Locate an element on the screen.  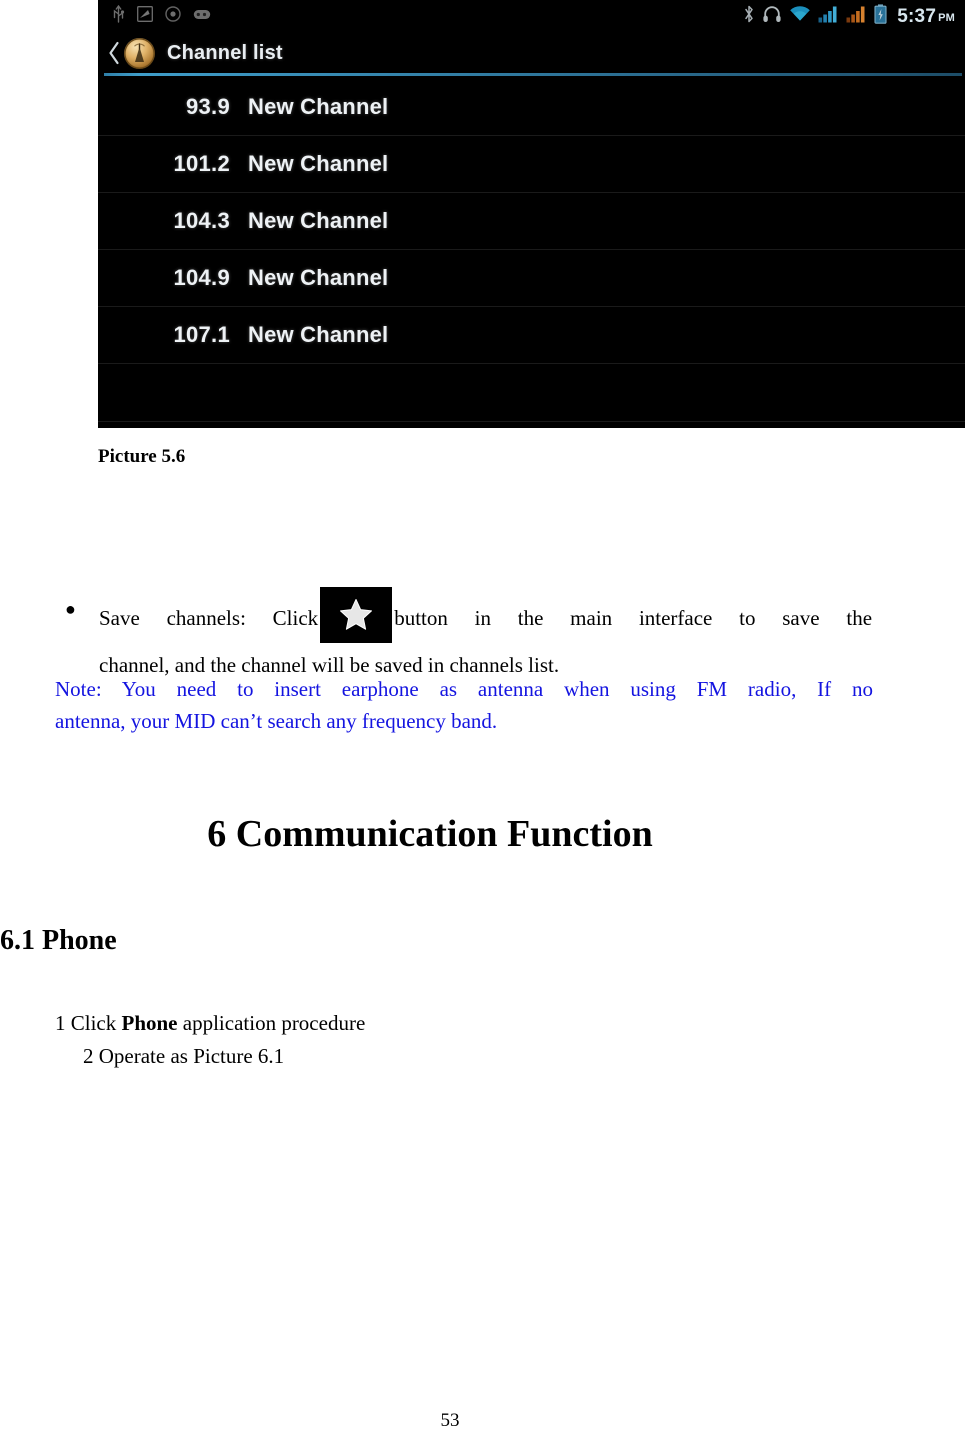
star-button-icon is located at coordinates (356, 615).